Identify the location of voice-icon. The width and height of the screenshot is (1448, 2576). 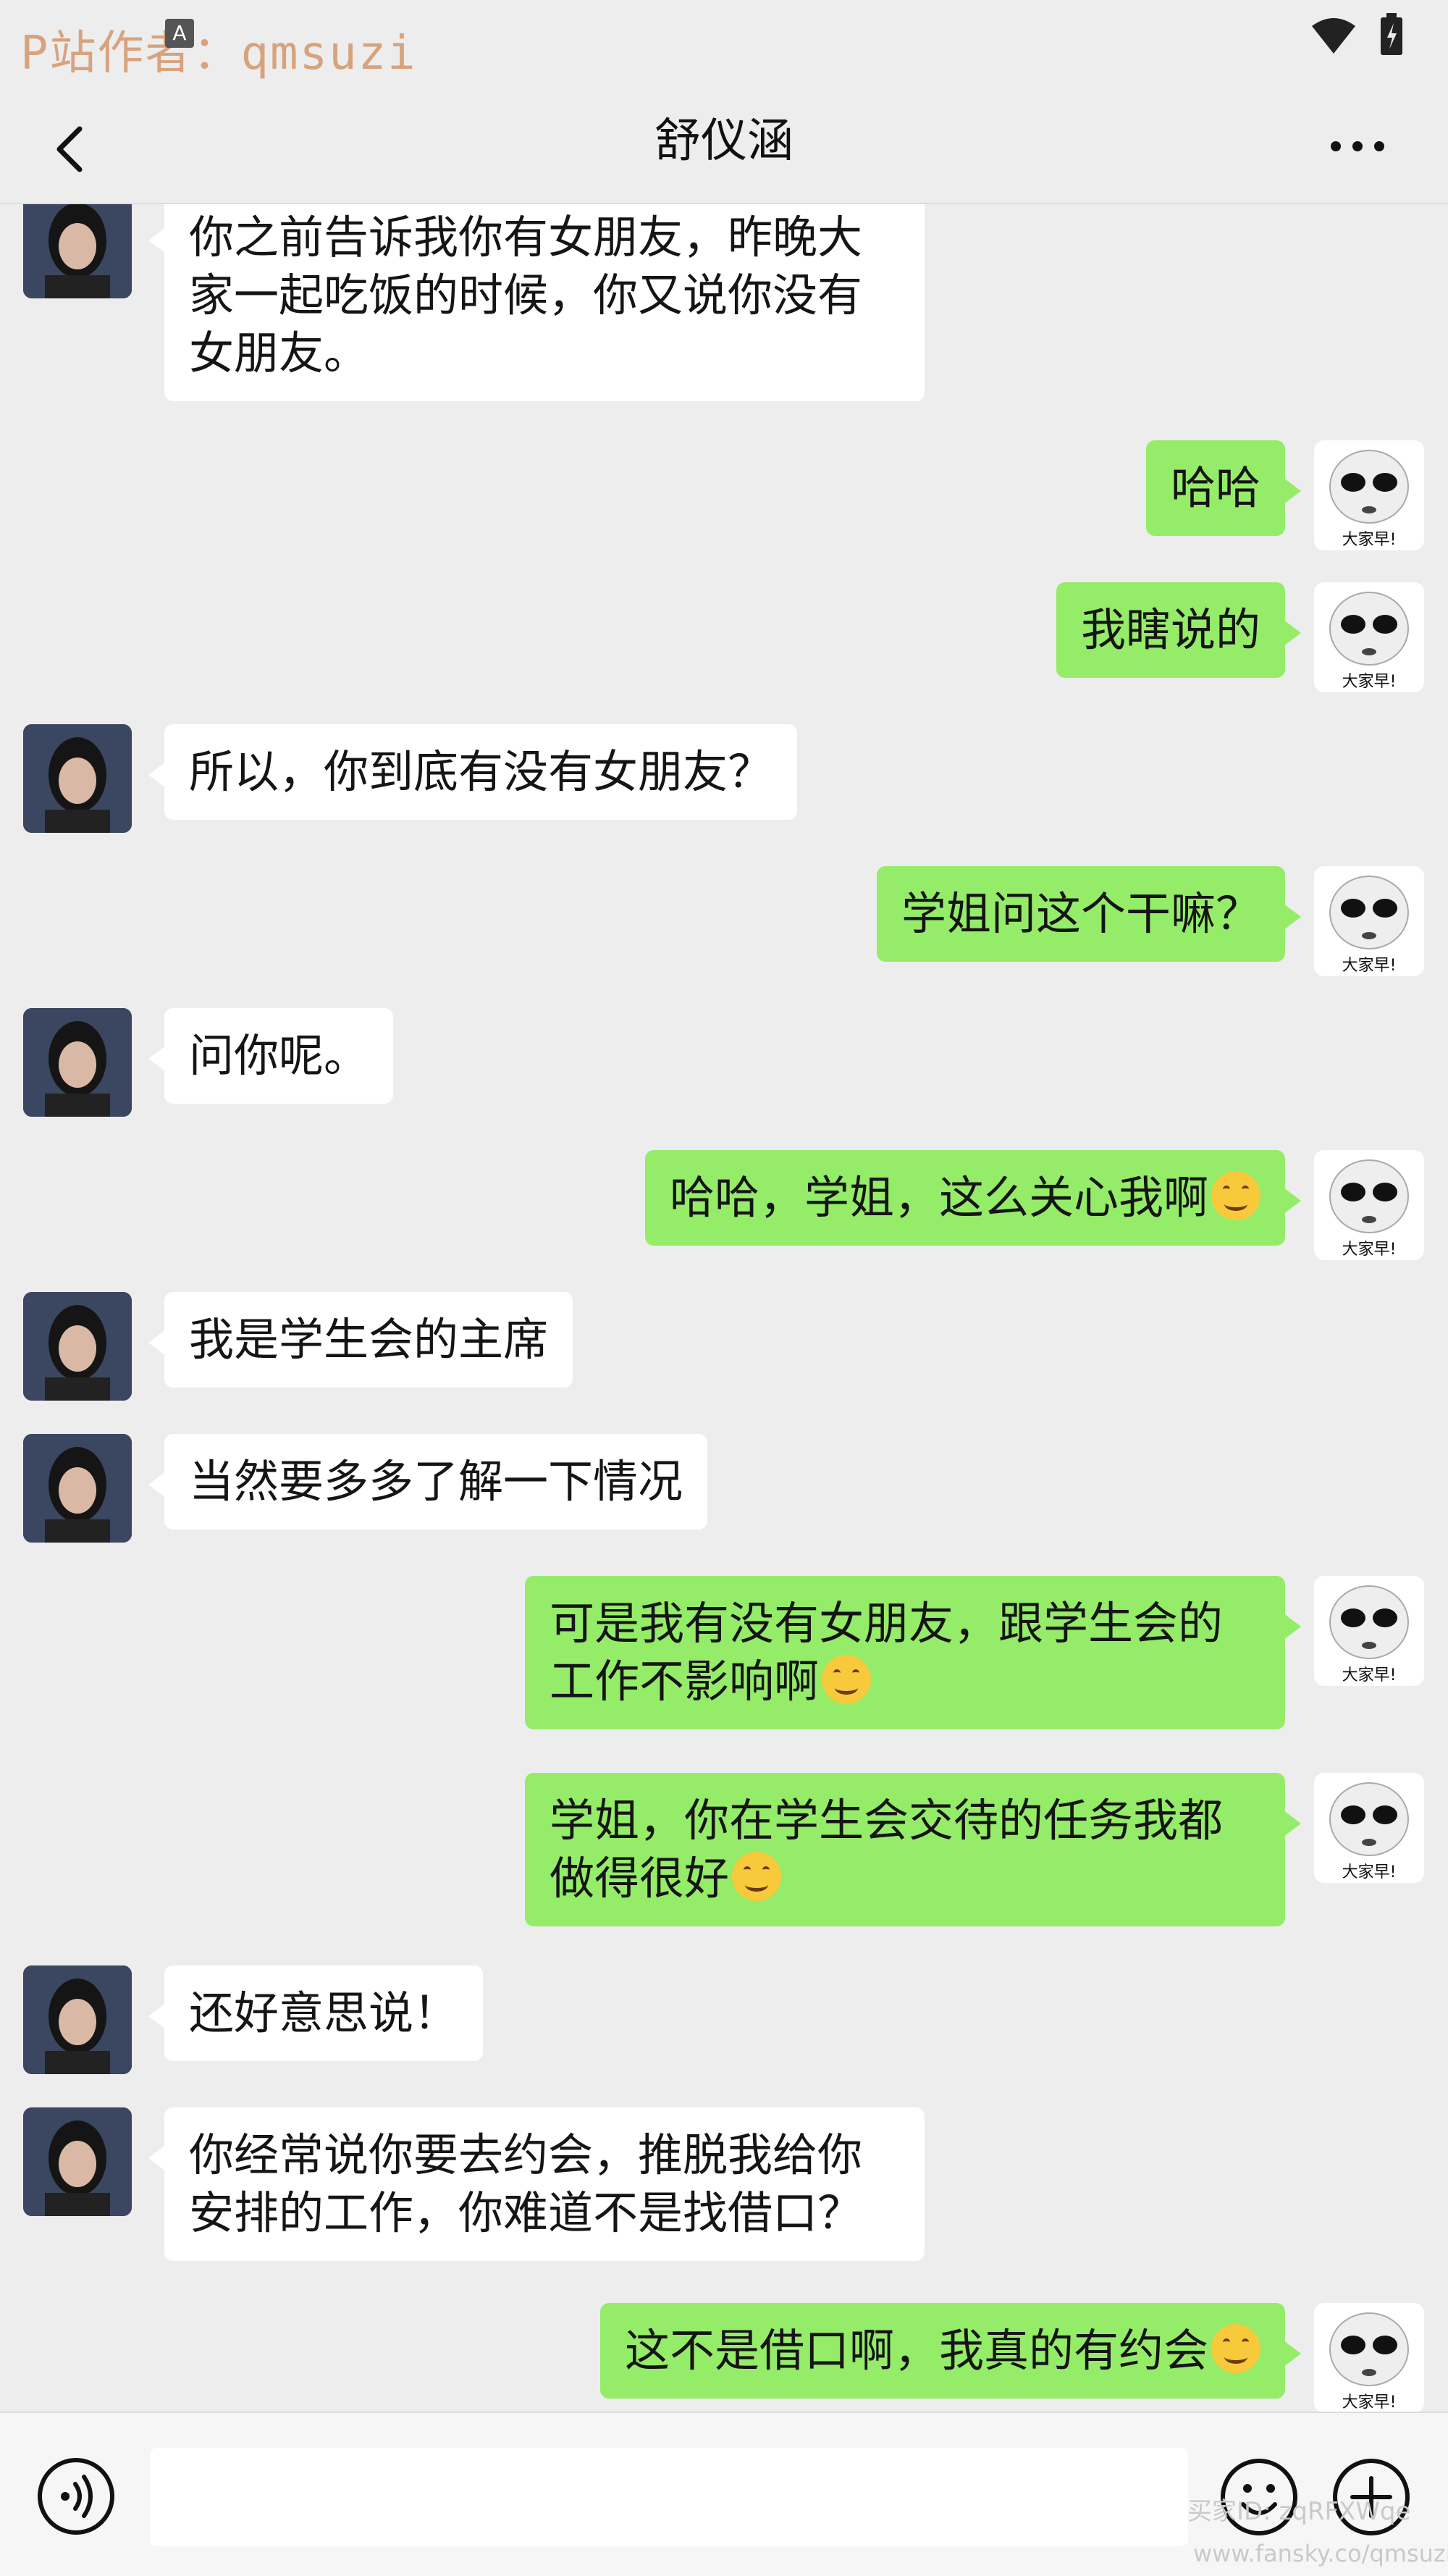
(76, 2496).